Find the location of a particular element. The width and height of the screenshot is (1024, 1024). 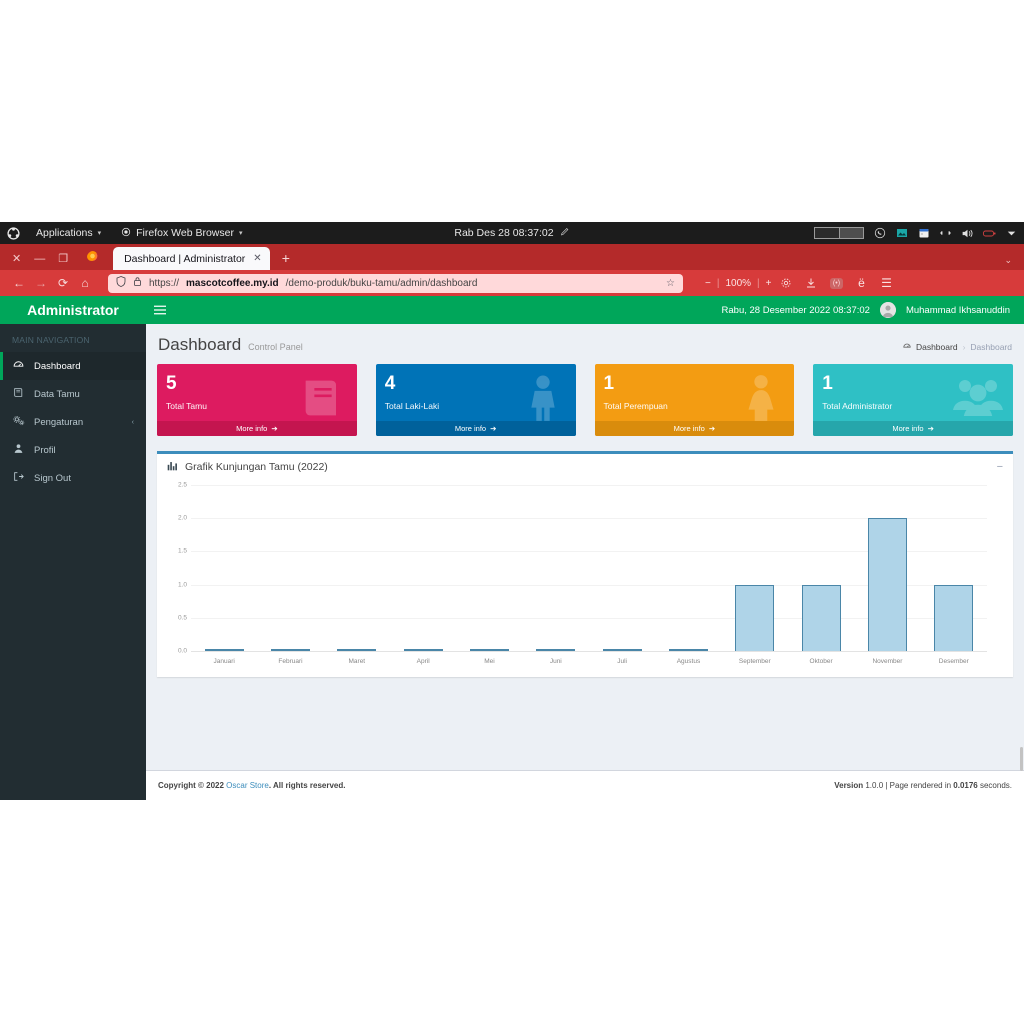

sidebar-item-pengaturan: Pengaturan ‹ is located at coordinates (73, 422).